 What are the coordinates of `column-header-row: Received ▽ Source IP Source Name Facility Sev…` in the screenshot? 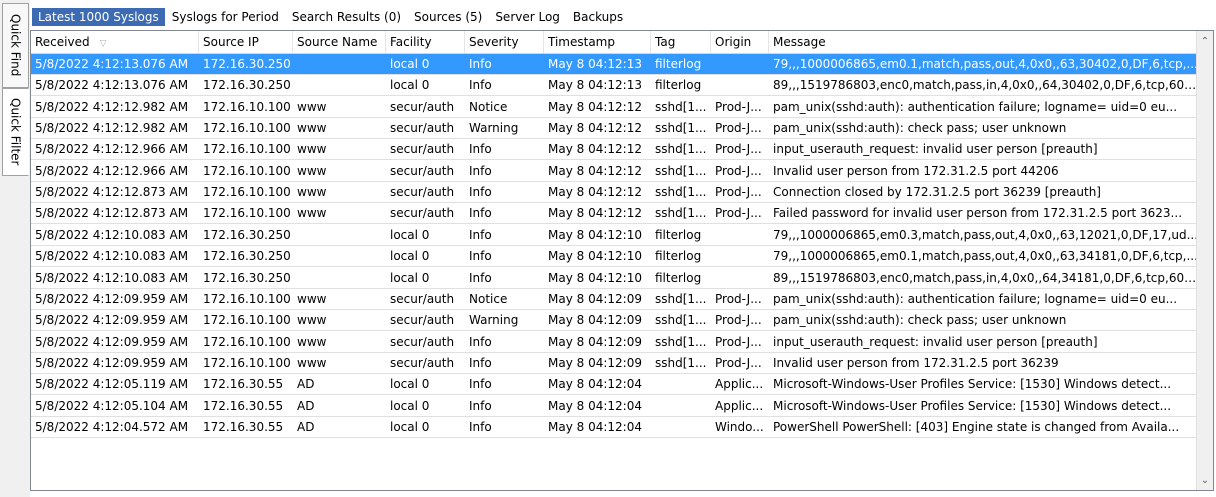 It's located at (615, 42).